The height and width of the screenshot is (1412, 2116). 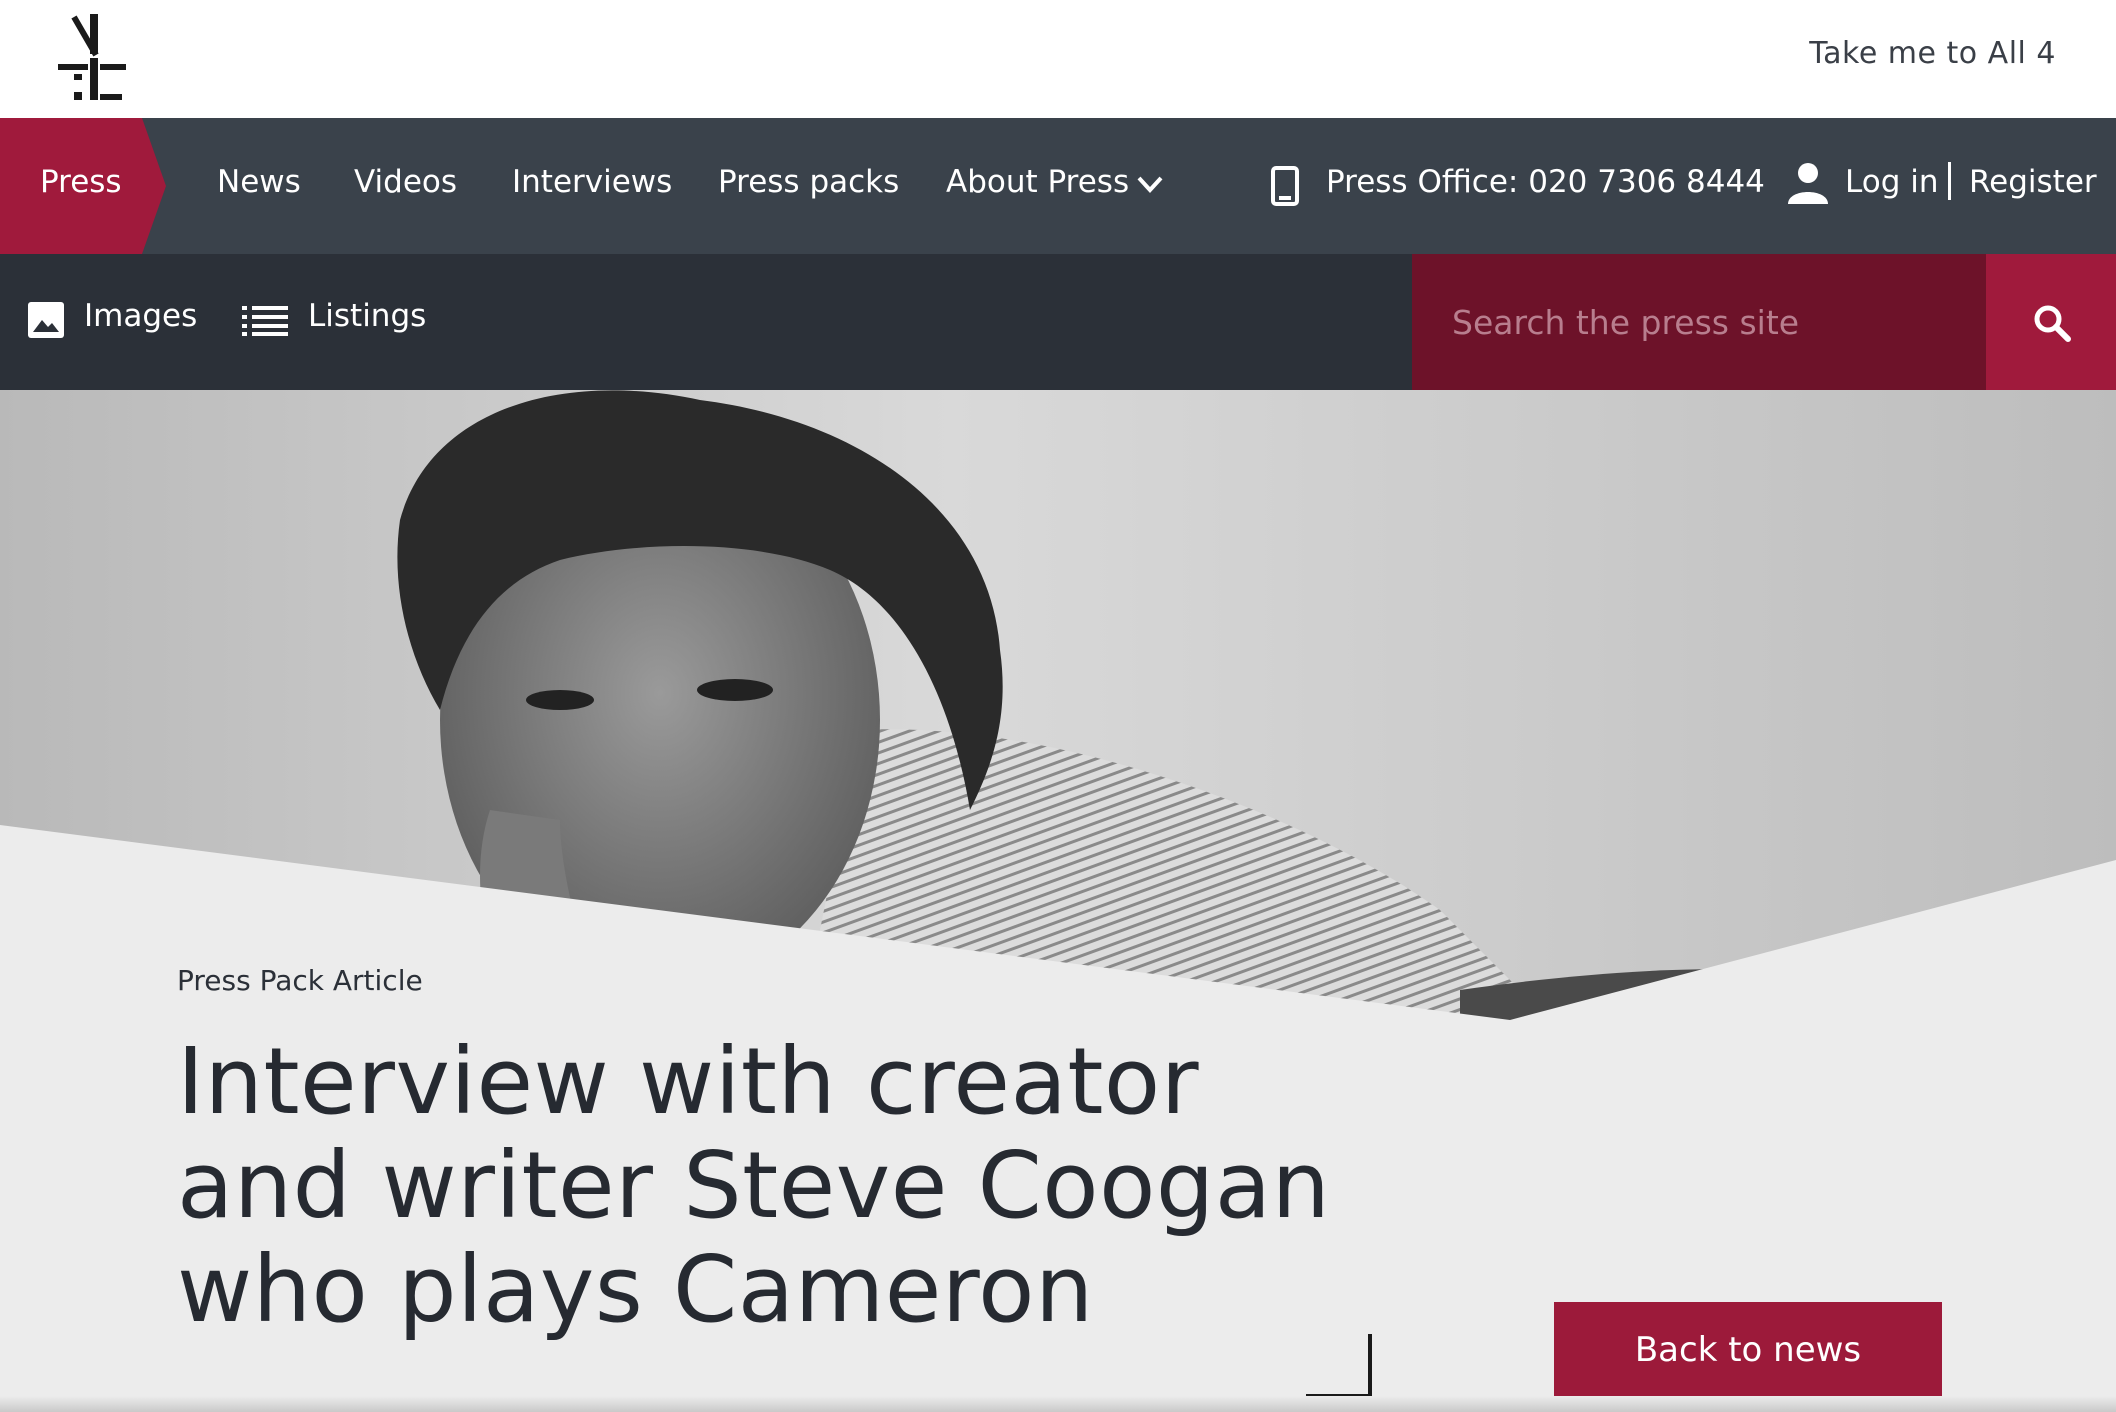 What do you see at coordinates (300, 980) in the screenshot?
I see `article-kicker: Press Pack Article` at bounding box center [300, 980].